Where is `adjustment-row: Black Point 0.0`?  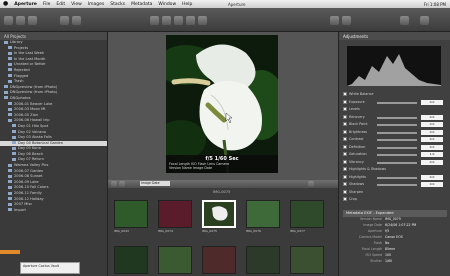 adjustment-row: Black Point 0.0 is located at coordinates (395, 125).